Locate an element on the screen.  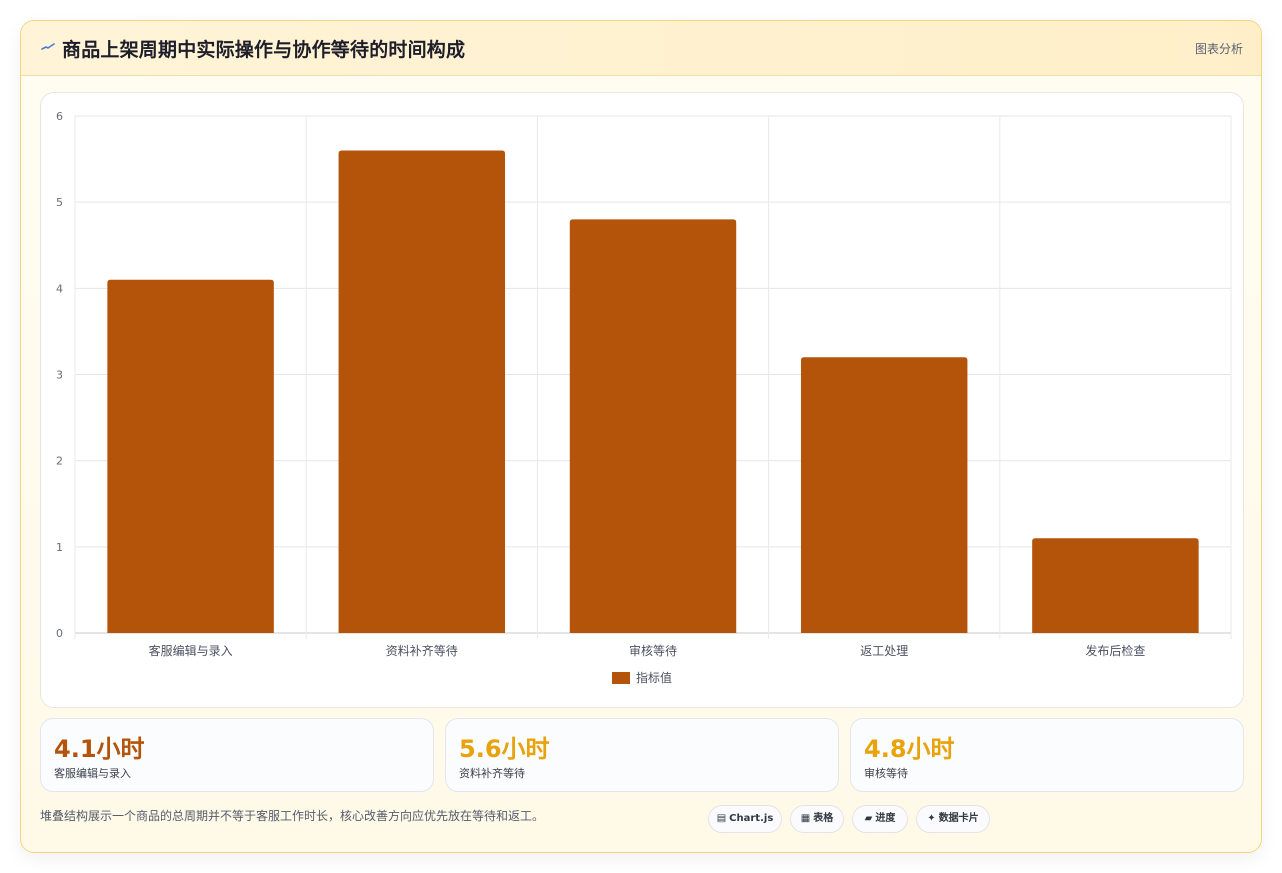
x-tick-label: 资料补齐等待 is located at coordinates (422, 650).